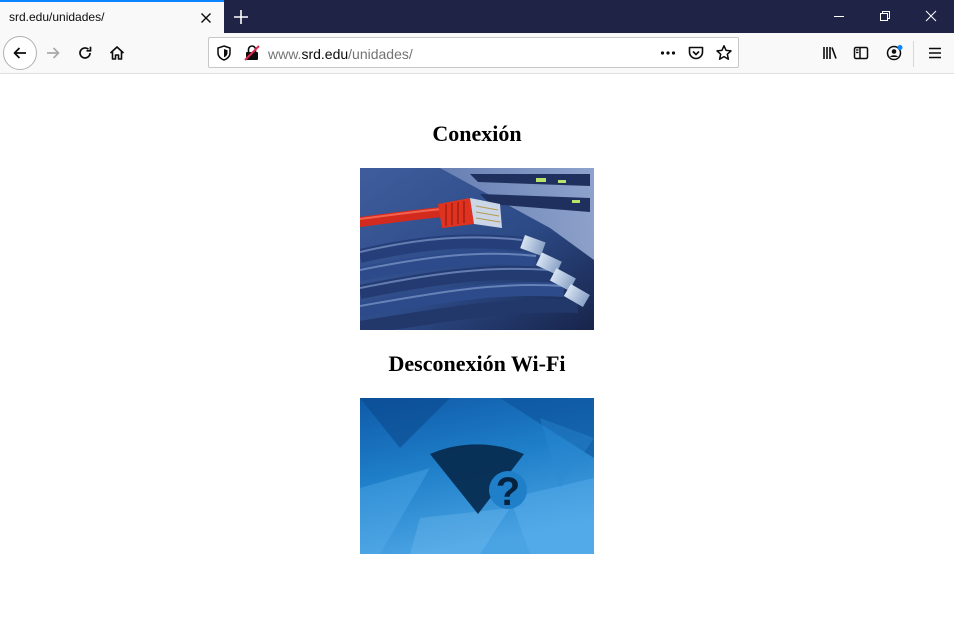 The height and width of the screenshot is (624, 954). I want to click on url-text: www.srd.edu/unidades/, so click(340, 54).